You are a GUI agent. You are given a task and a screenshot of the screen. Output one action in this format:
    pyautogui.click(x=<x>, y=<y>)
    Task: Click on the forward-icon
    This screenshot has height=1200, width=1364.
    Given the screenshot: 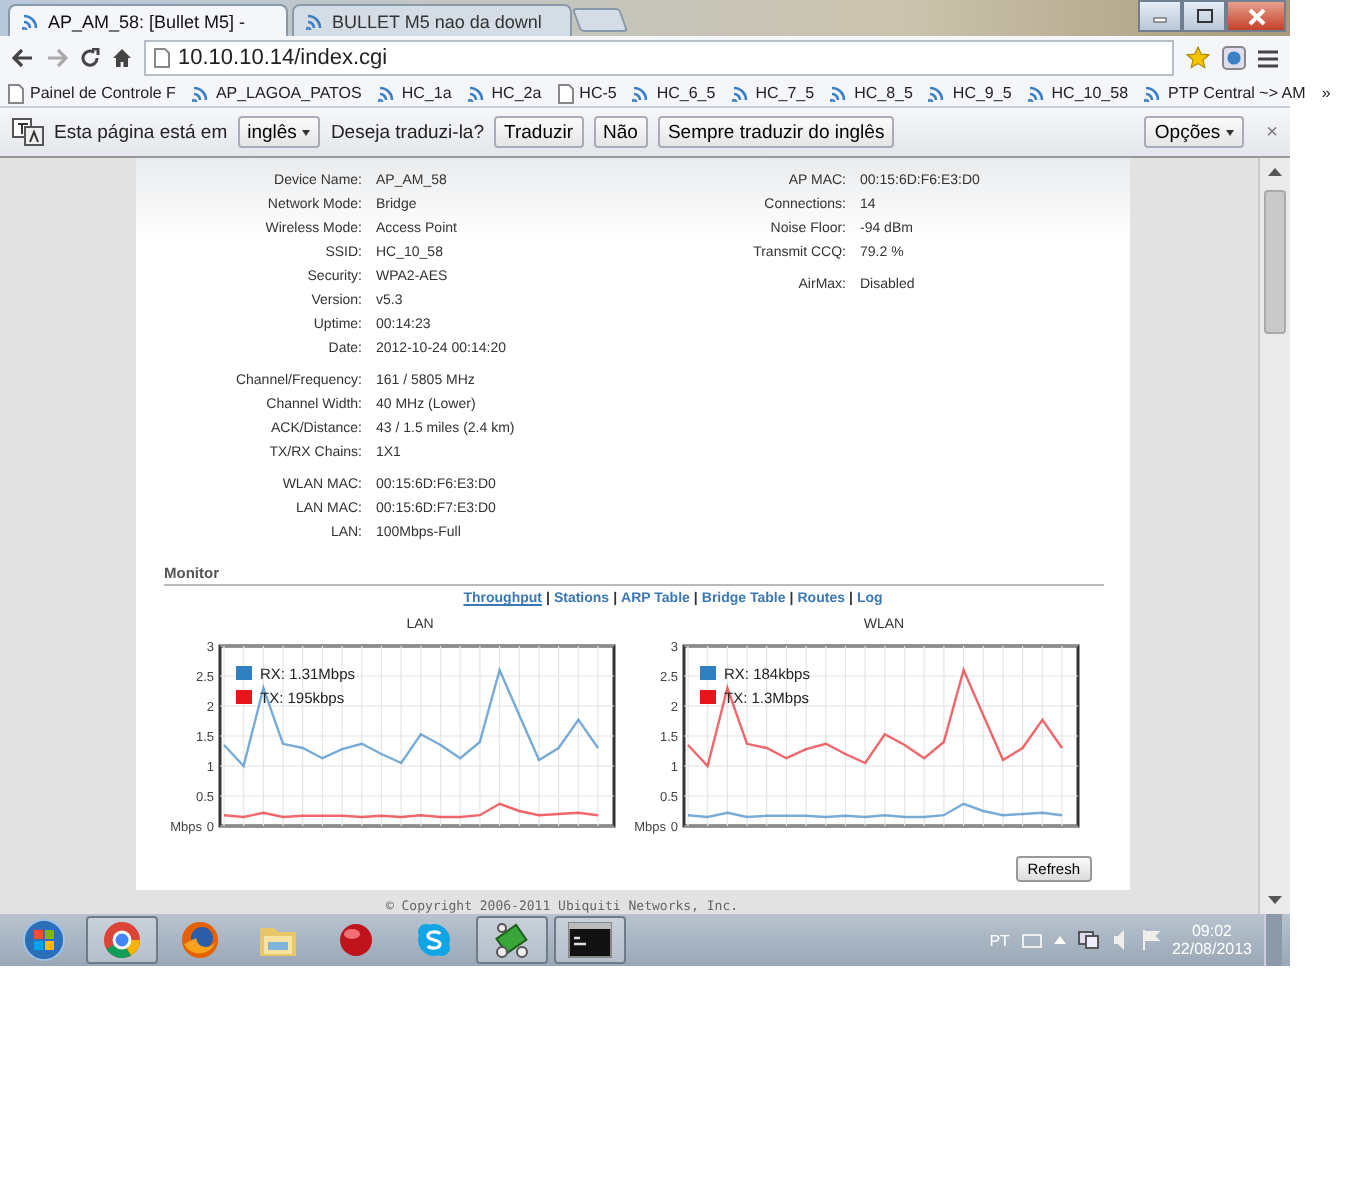 What is the action you would take?
    pyautogui.click(x=57, y=58)
    